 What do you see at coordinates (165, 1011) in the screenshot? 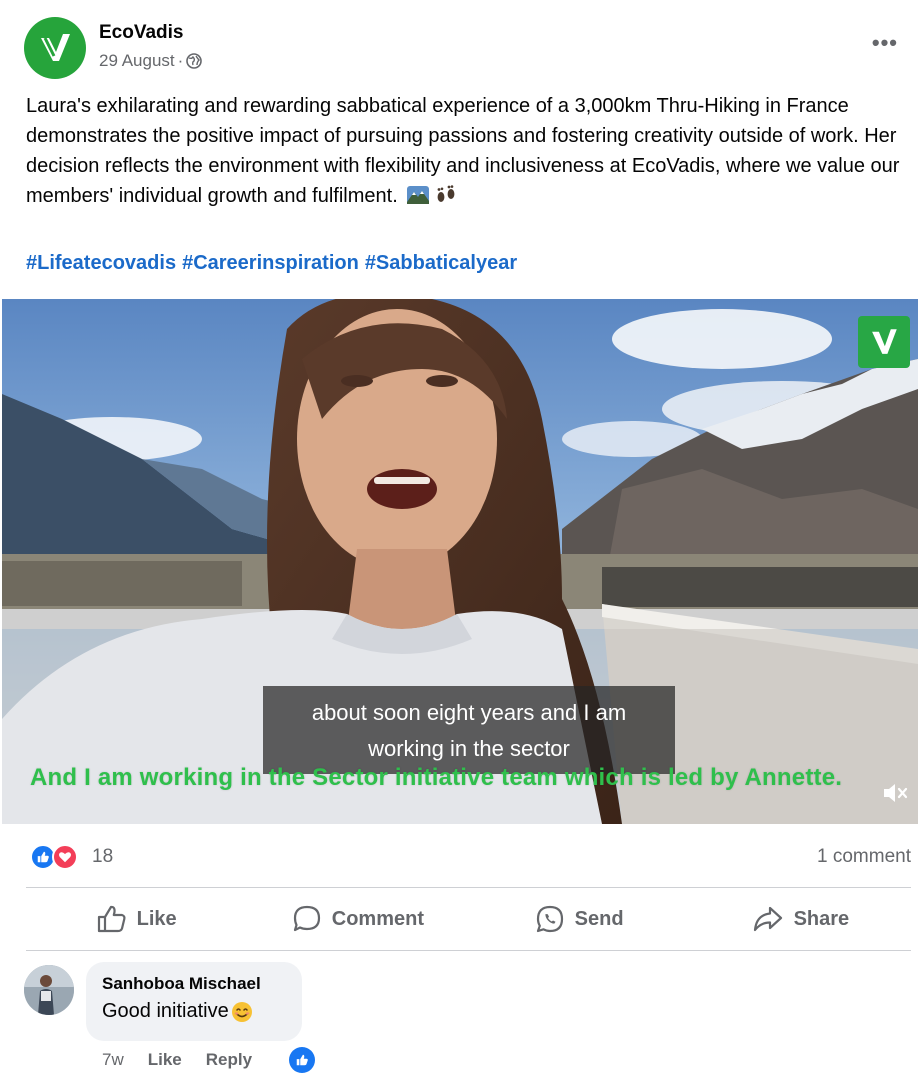
I see `comment-text: Good initiative` at bounding box center [165, 1011].